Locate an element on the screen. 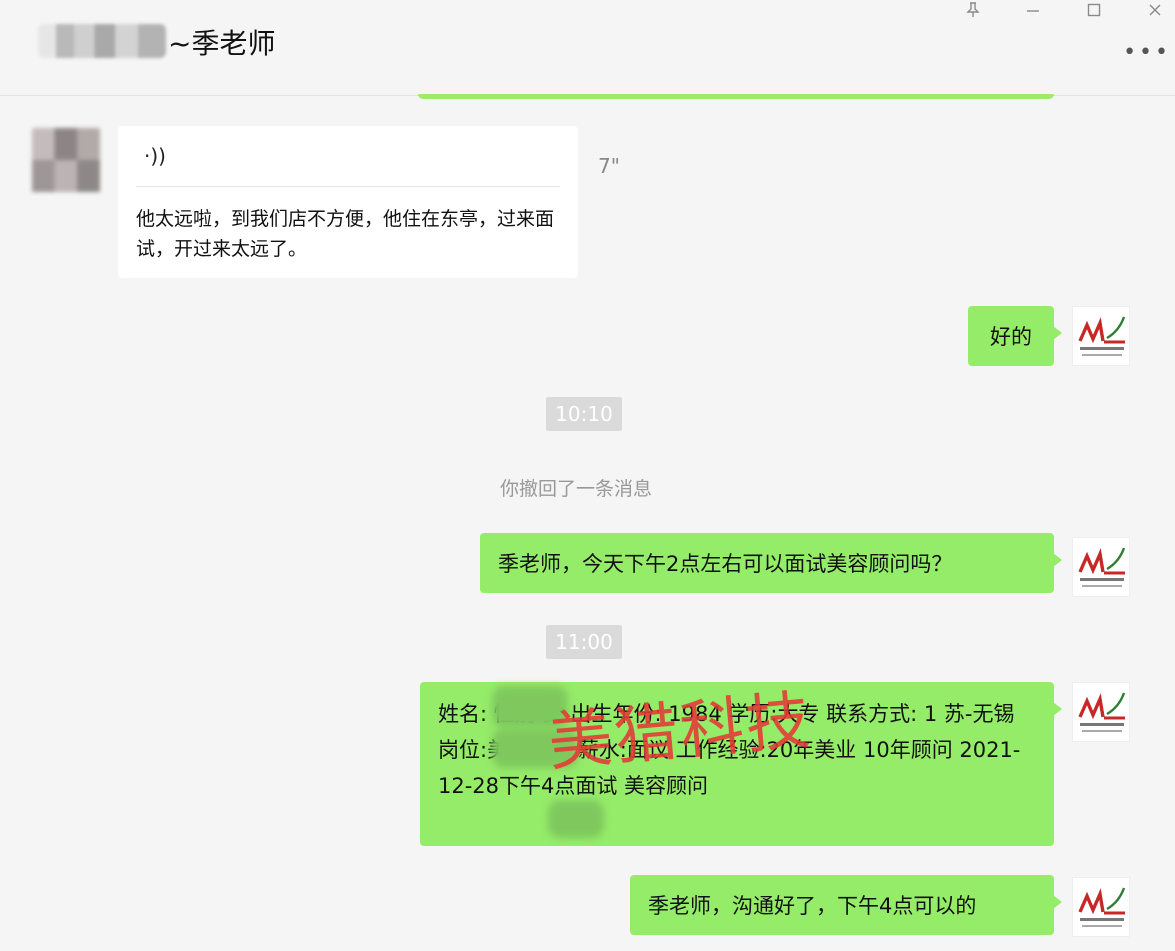 The image size is (1175, 951). contact-avatar is located at coordinates (66, 160).